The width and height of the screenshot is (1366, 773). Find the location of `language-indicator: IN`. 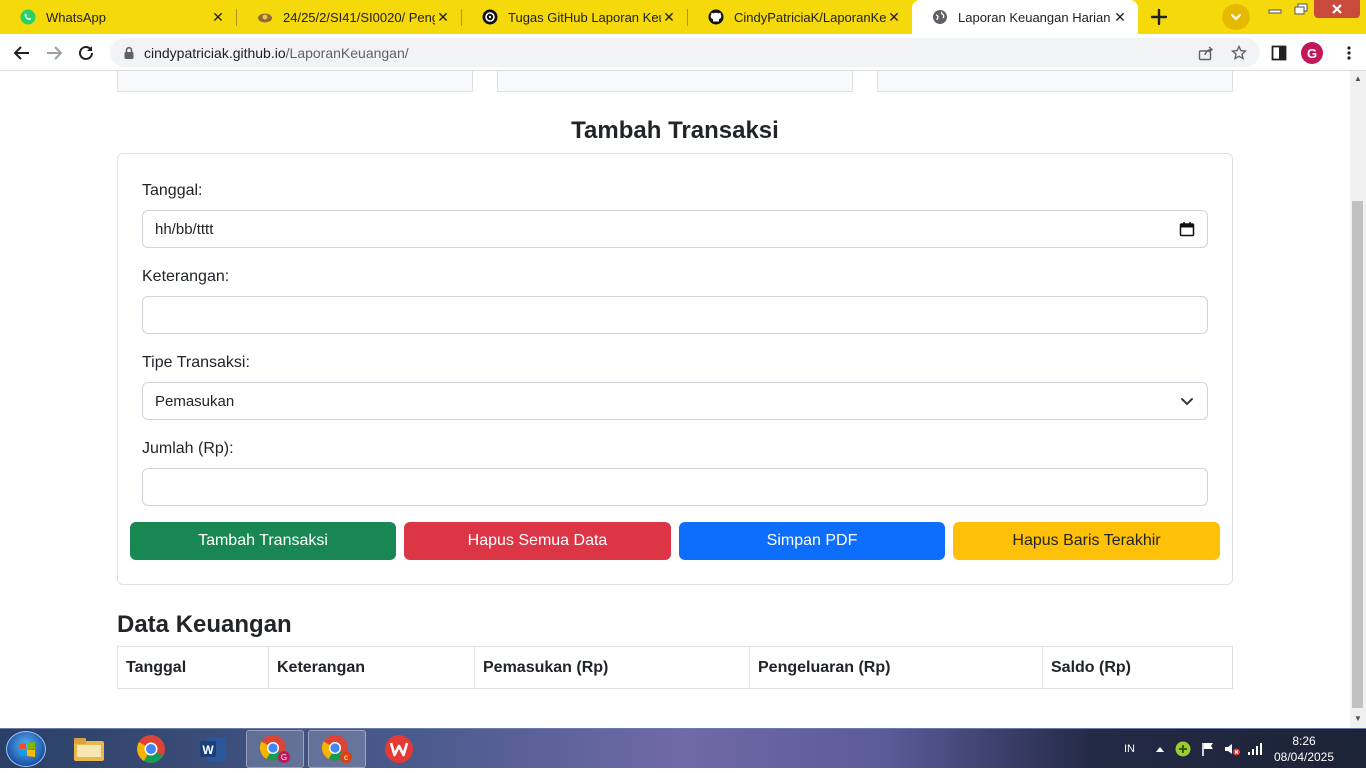

language-indicator: IN is located at coordinates (1129, 749).